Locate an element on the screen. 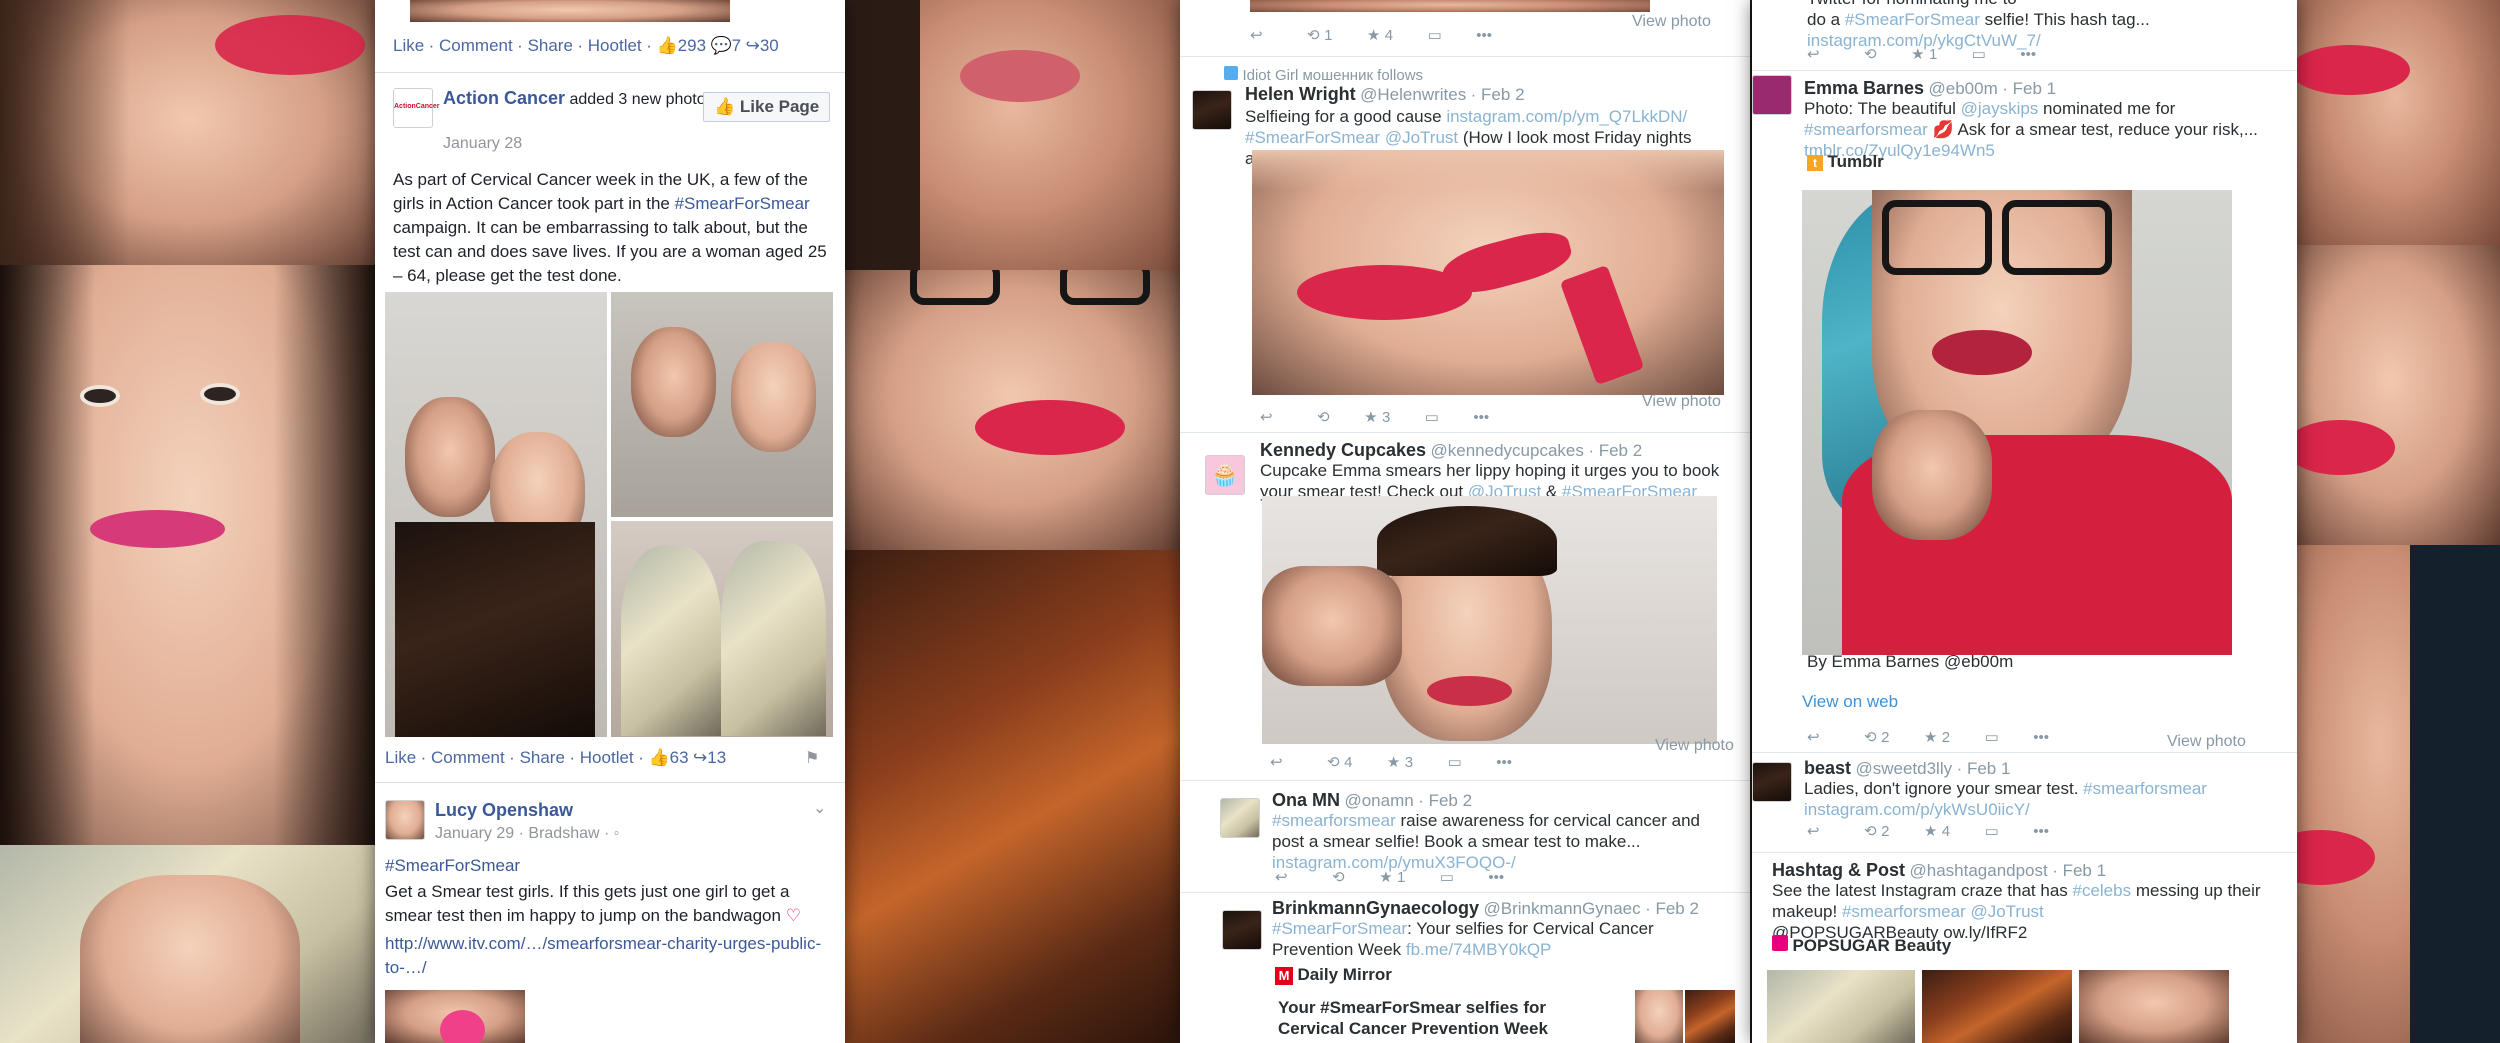 This screenshot has height=1043, width=2500. tweet-handle: @sweetd3lly is located at coordinates (1903, 768).